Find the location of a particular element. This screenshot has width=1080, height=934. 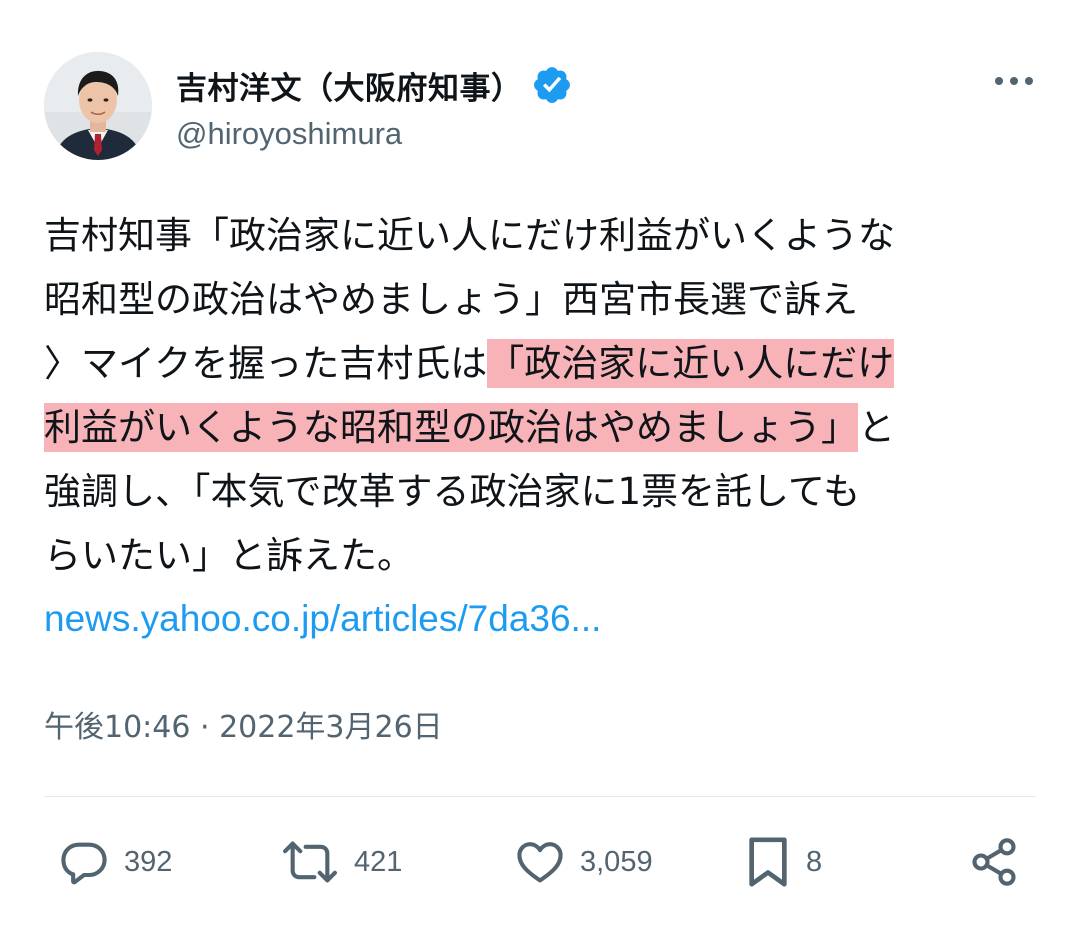

tweet-text-line: らいたい」と訴えた。 is located at coordinates (544, 556).